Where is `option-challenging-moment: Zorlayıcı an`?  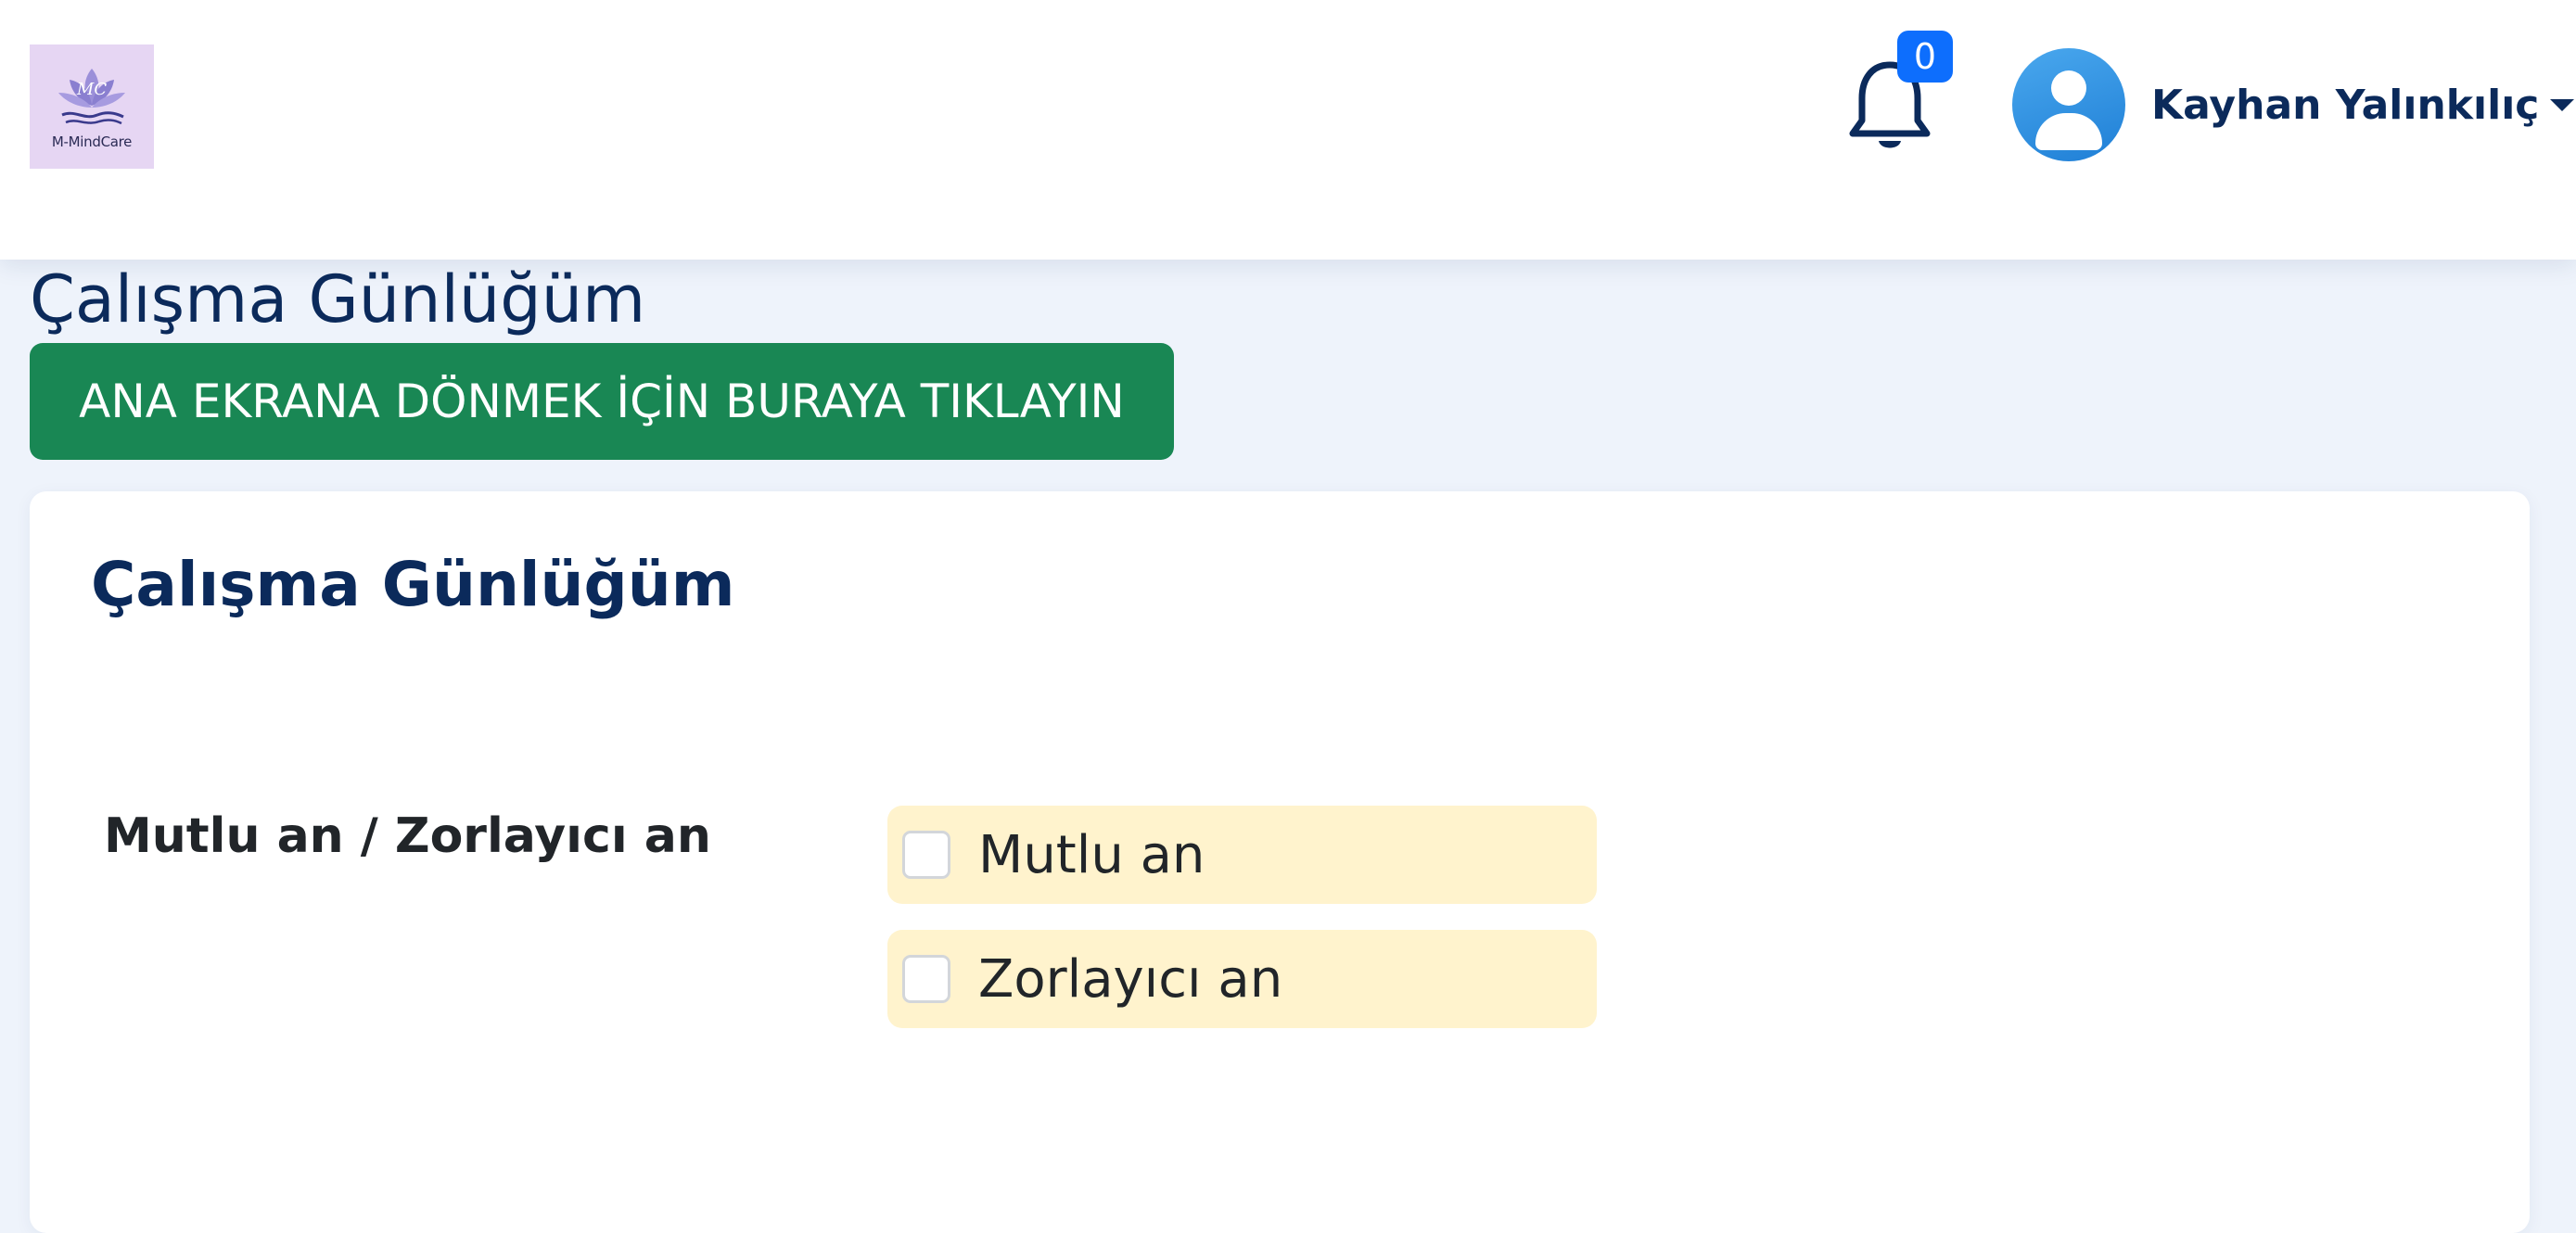
option-challenging-moment: Zorlayıcı an is located at coordinates (1242, 979).